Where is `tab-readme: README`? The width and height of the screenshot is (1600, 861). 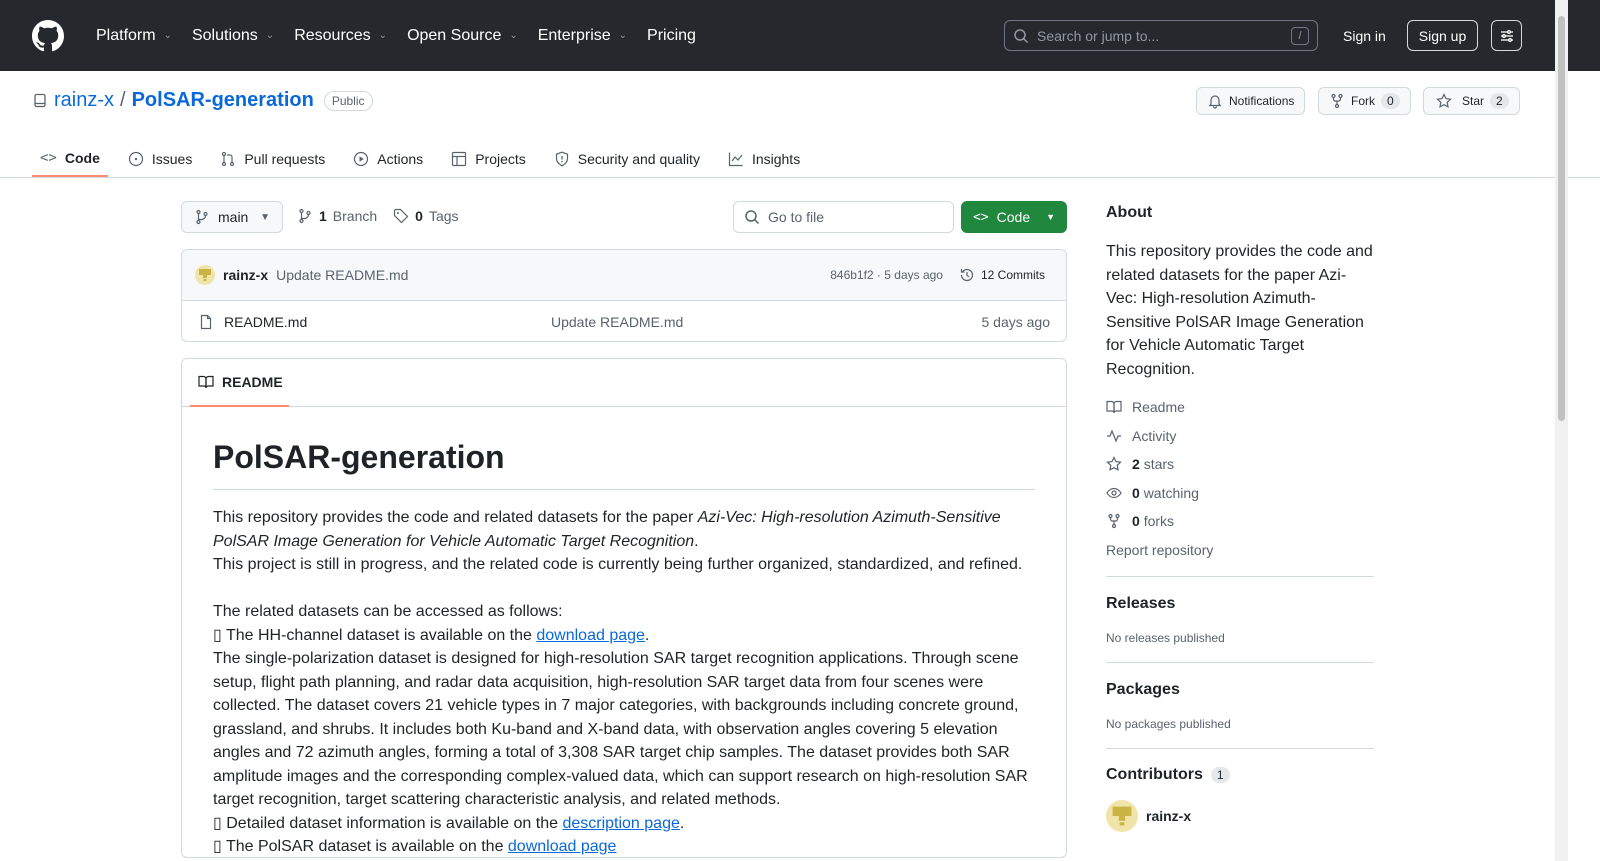
tab-readme: README is located at coordinates (239, 383).